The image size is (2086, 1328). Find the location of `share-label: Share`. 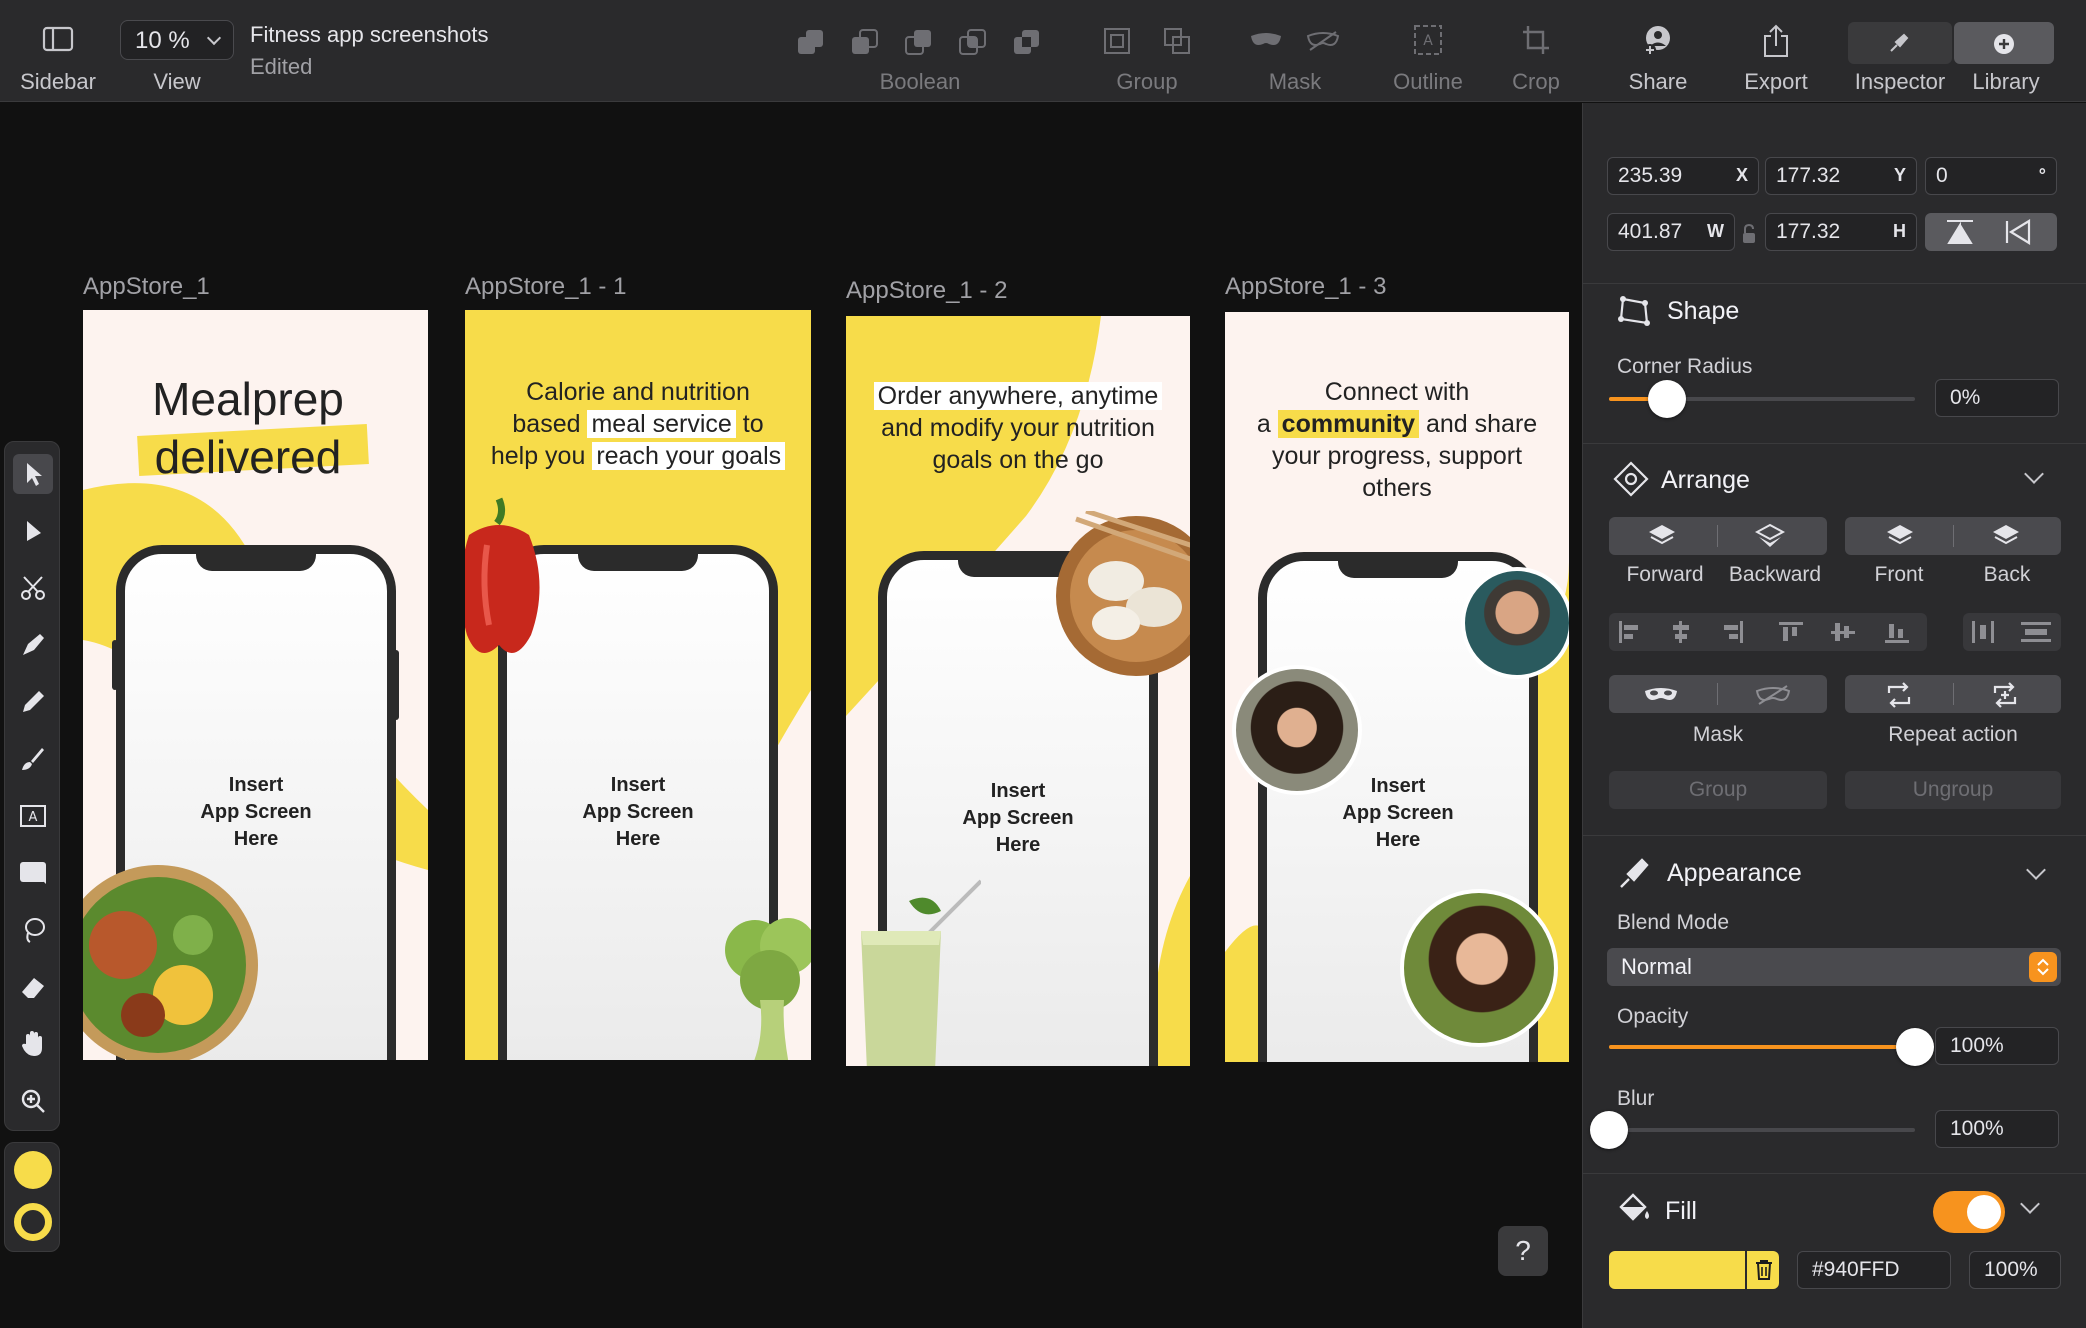

share-label: Share is located at coordinates (1658, 82).